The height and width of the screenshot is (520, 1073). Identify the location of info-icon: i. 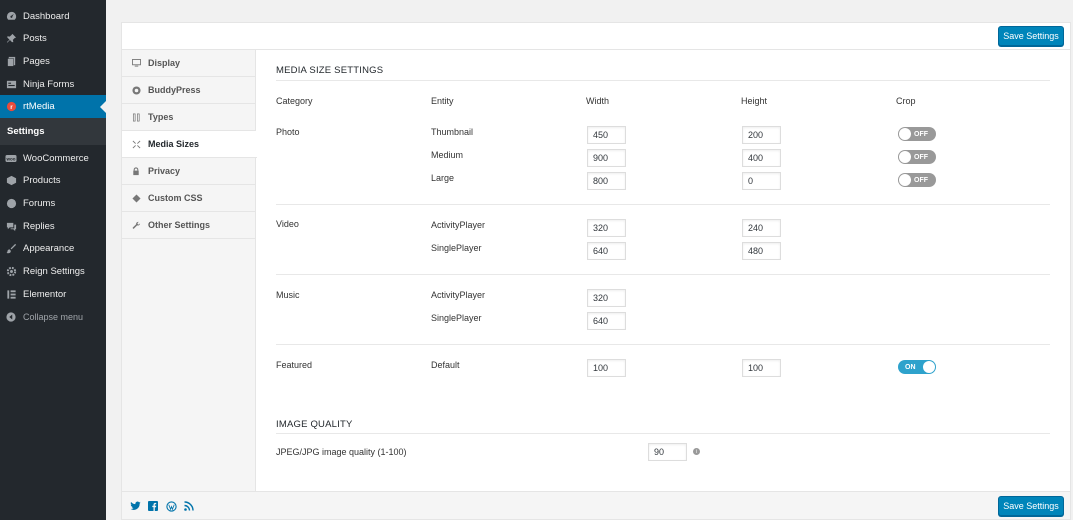
(696, 451).